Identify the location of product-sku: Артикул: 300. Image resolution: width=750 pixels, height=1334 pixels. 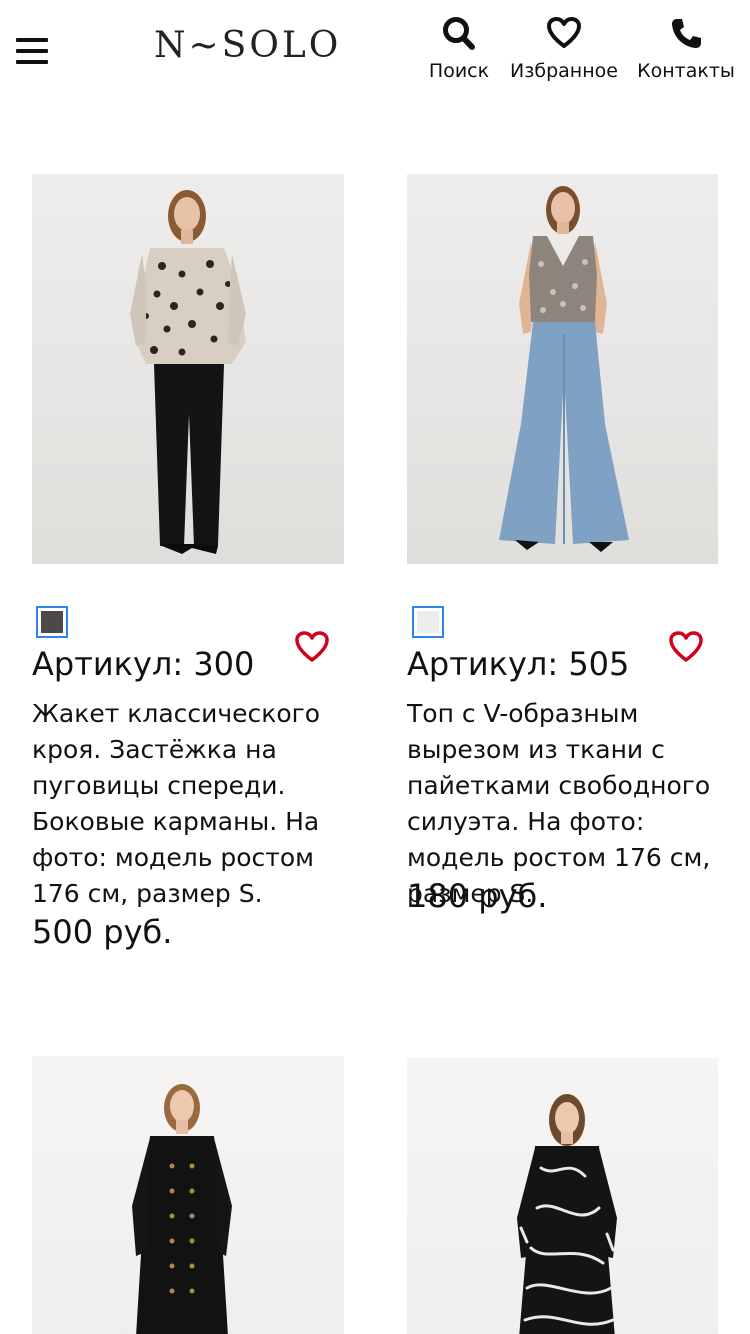
(143, 664).